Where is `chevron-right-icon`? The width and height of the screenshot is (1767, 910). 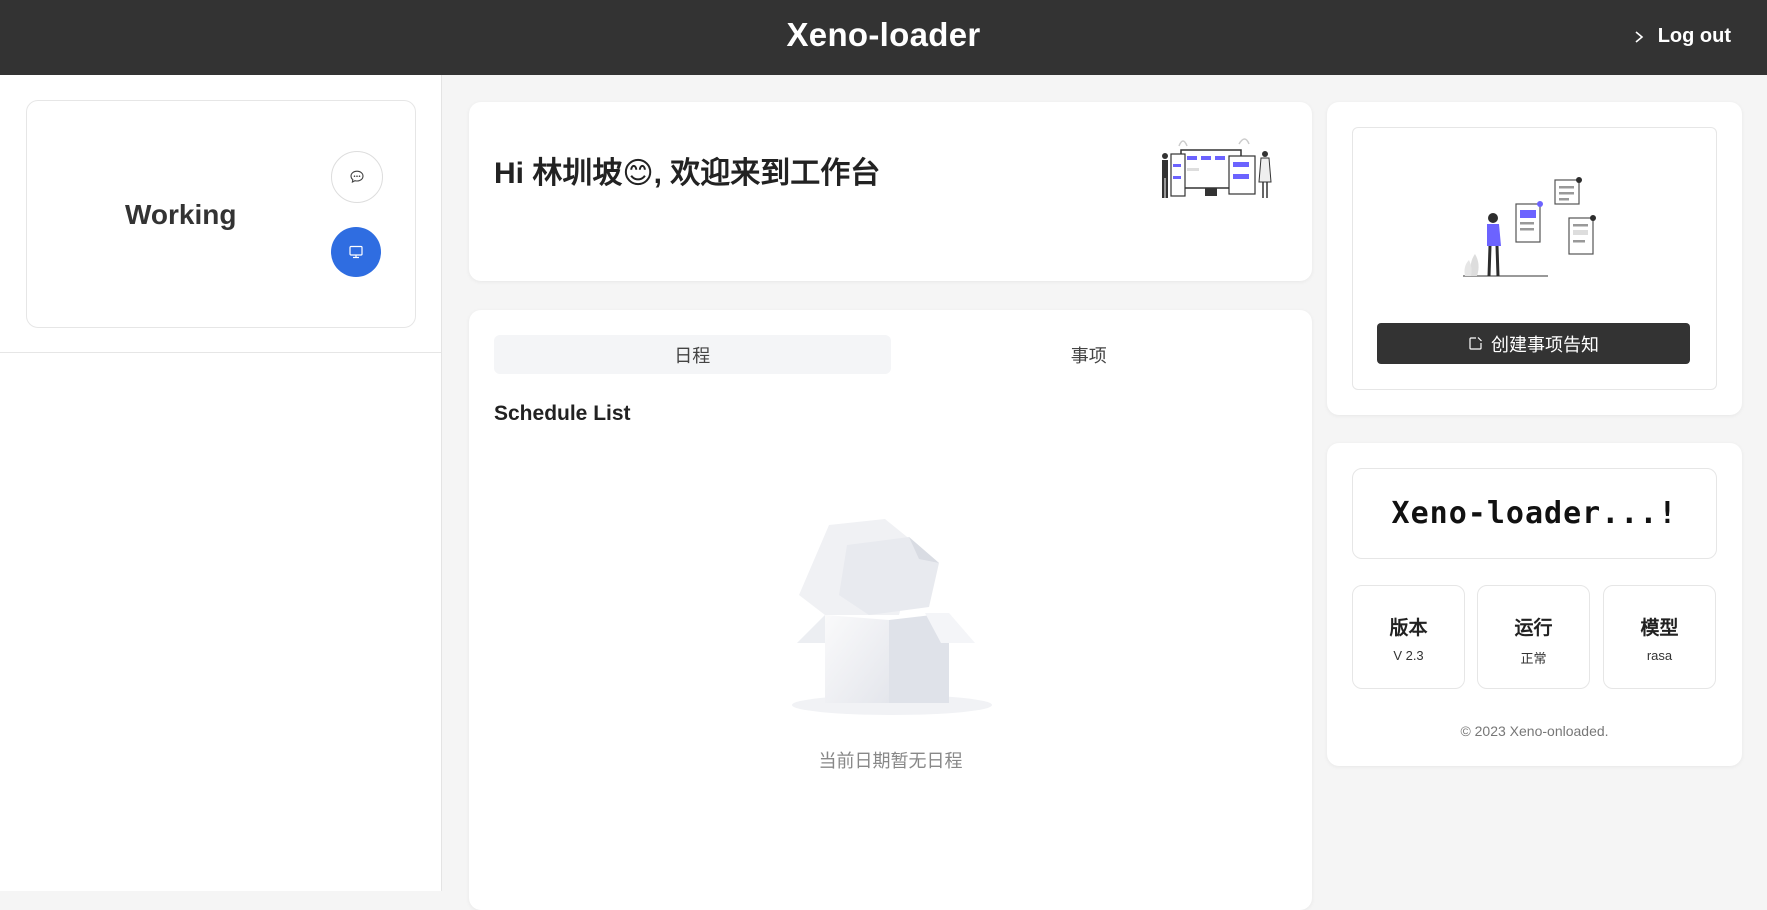 chevron-right-icon is located at coordinates (1639, 36).